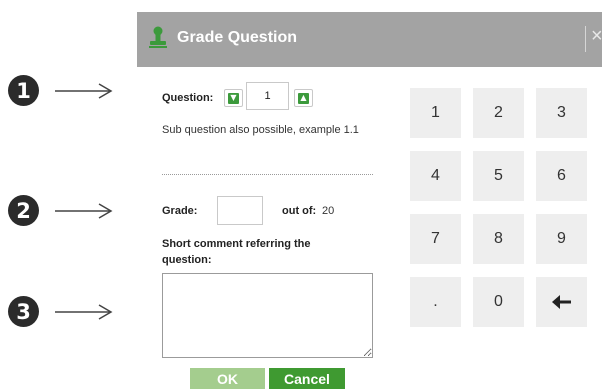 The height and width of the screenshot is (389, 602). I want to click on backspace-arrow-icon, so click(561, 302).